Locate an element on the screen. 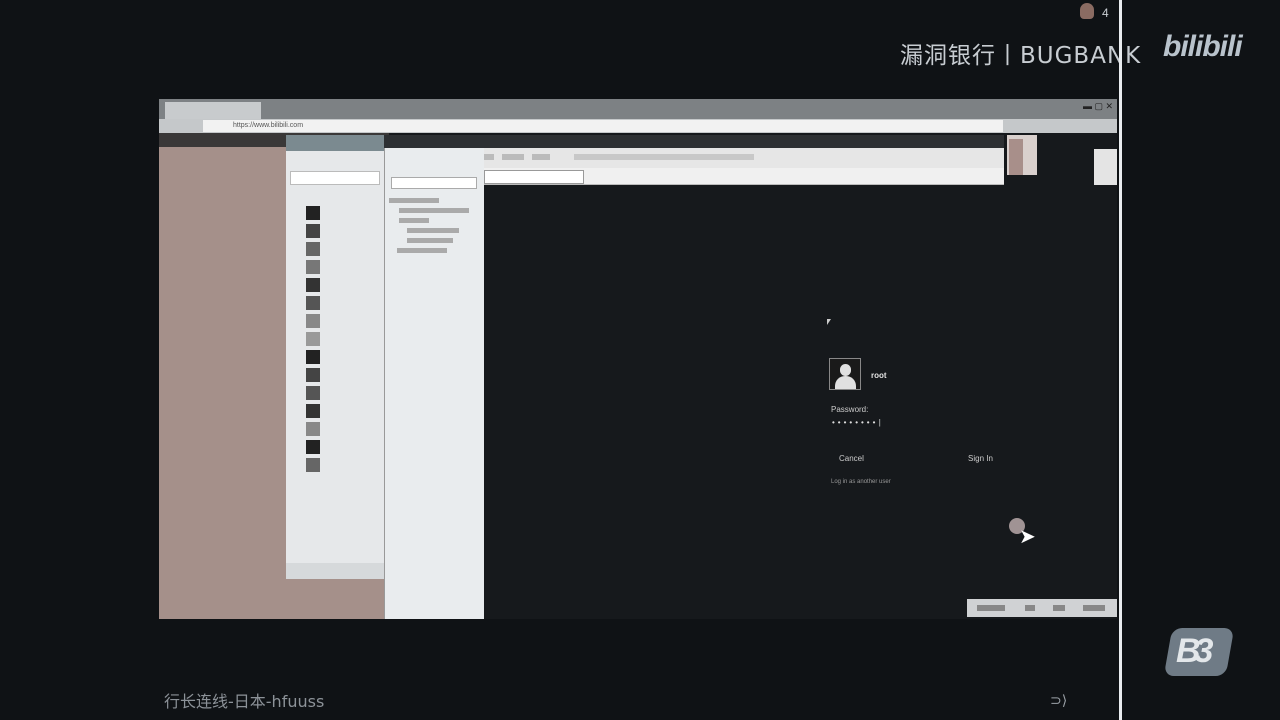 This screenshot has height=720, width=1280. media-list-header is located at coordinates (335, 143).